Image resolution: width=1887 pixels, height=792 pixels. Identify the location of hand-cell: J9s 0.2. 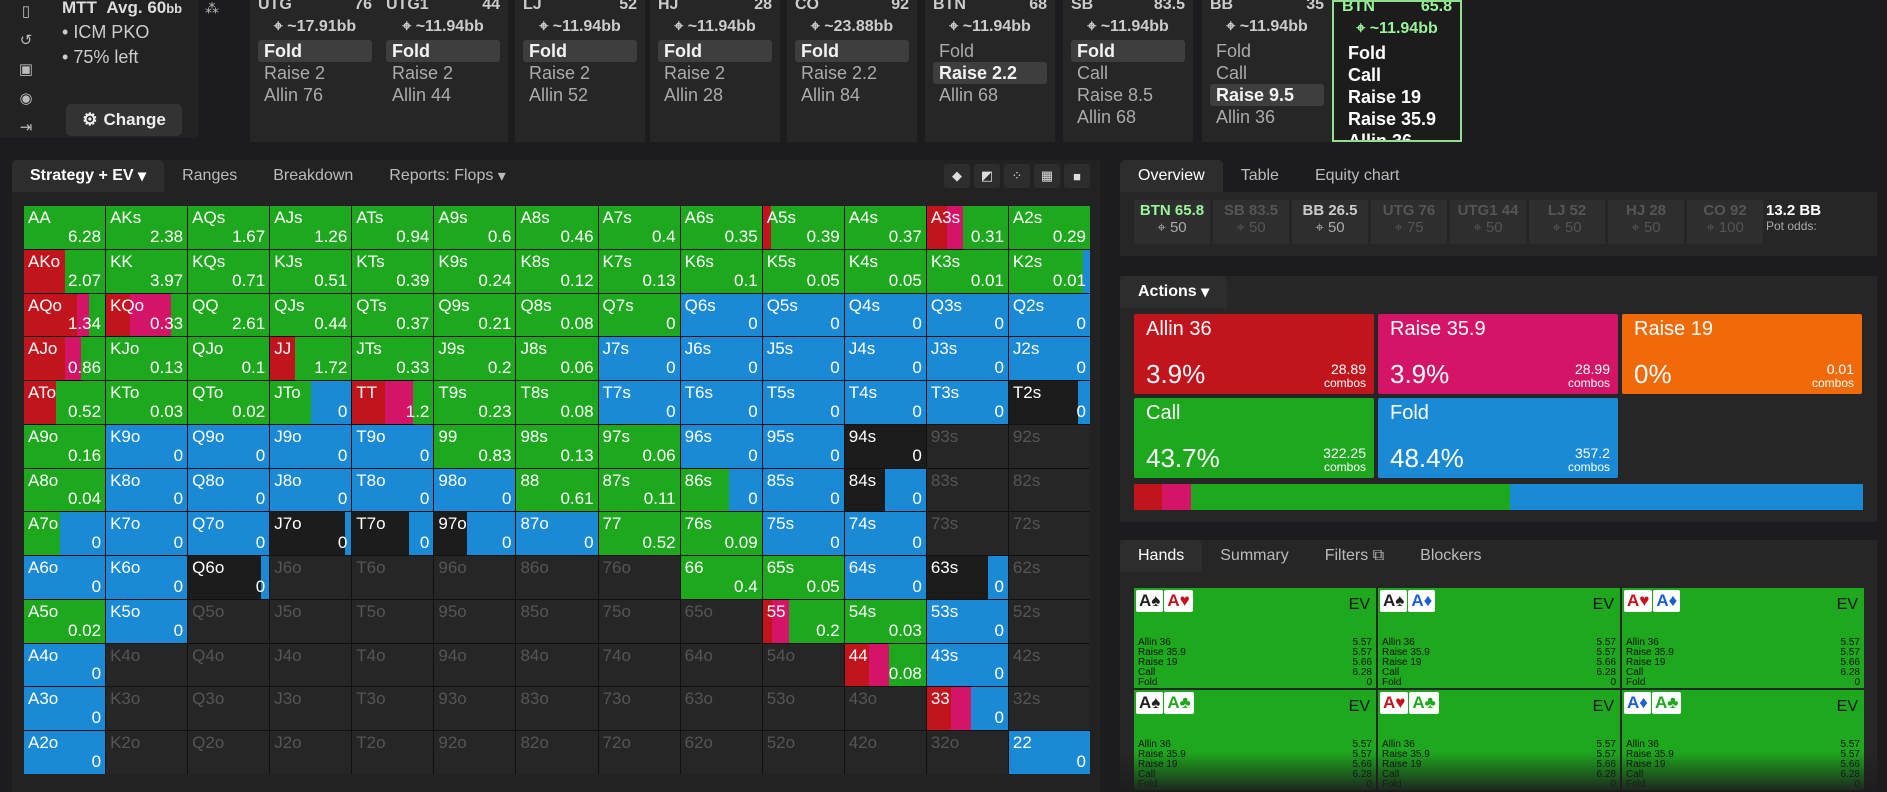
(475, 359).